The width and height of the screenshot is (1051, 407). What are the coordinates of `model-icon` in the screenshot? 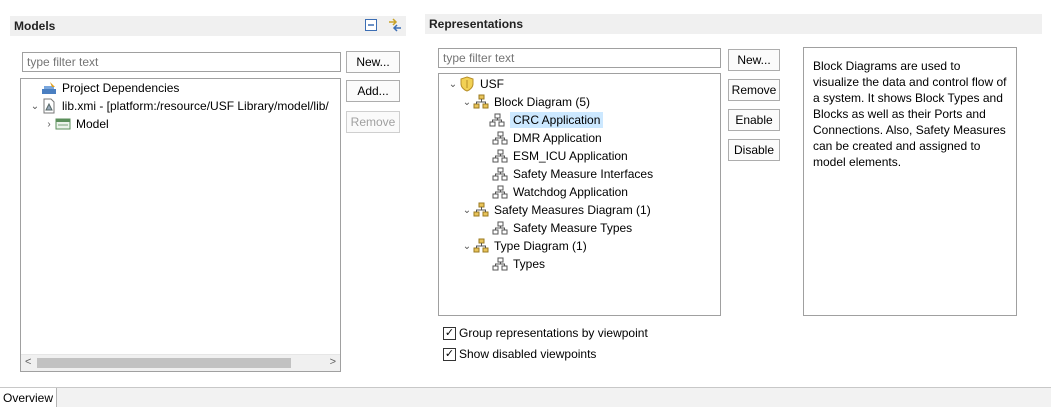 It's located at (63, 124).